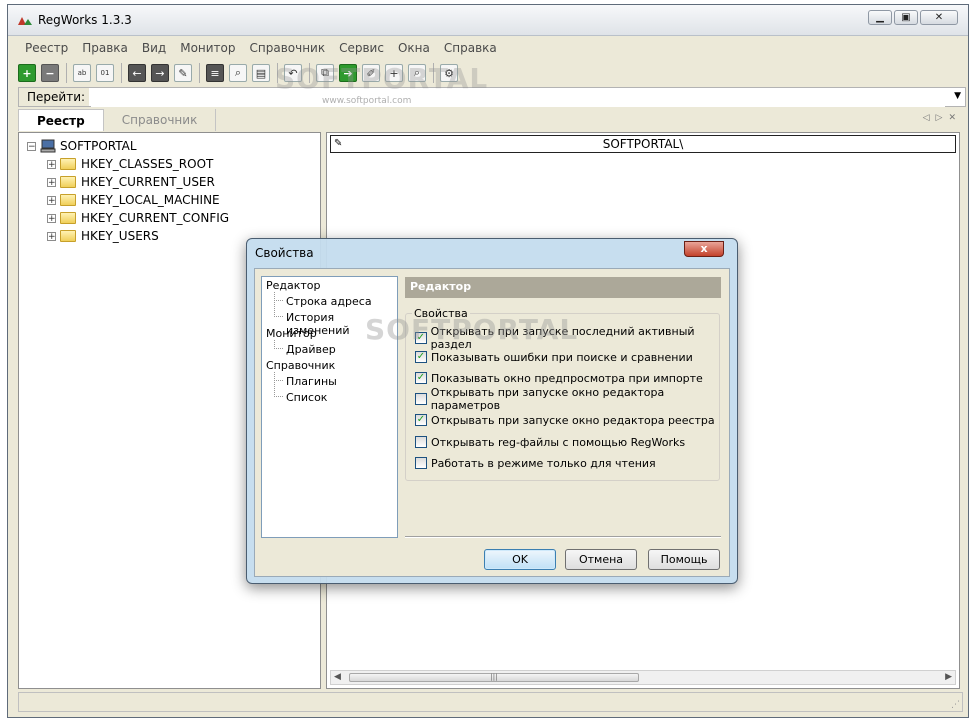 The width and height of the screenshot is (977, 725). Describe the element at coordinates (939, 17) in the screenshot. I see `close-button: ✕` at that location.